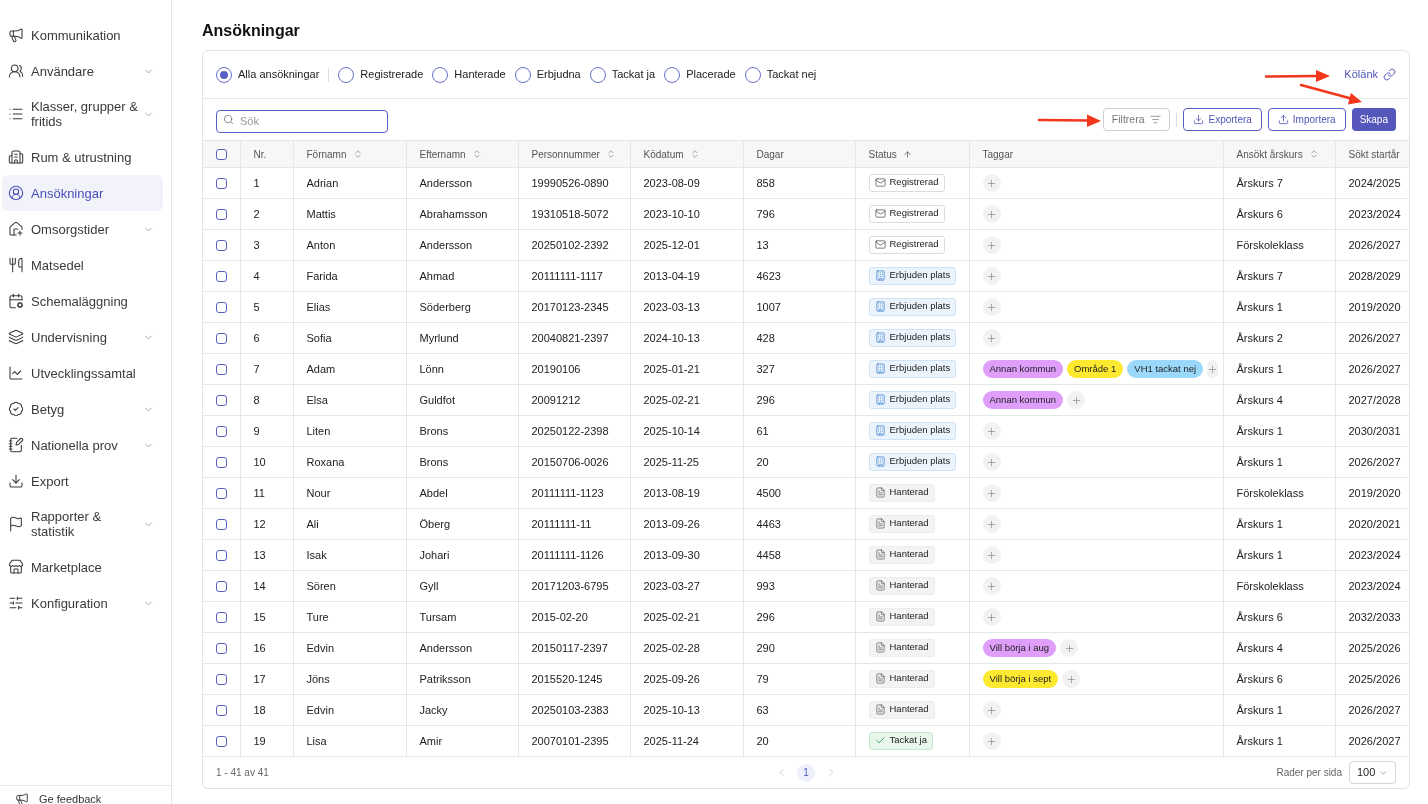 Image resolution: width=1428 pixels, height=804 pixels. I want to click on search-field: Sök, so click(302, 121).